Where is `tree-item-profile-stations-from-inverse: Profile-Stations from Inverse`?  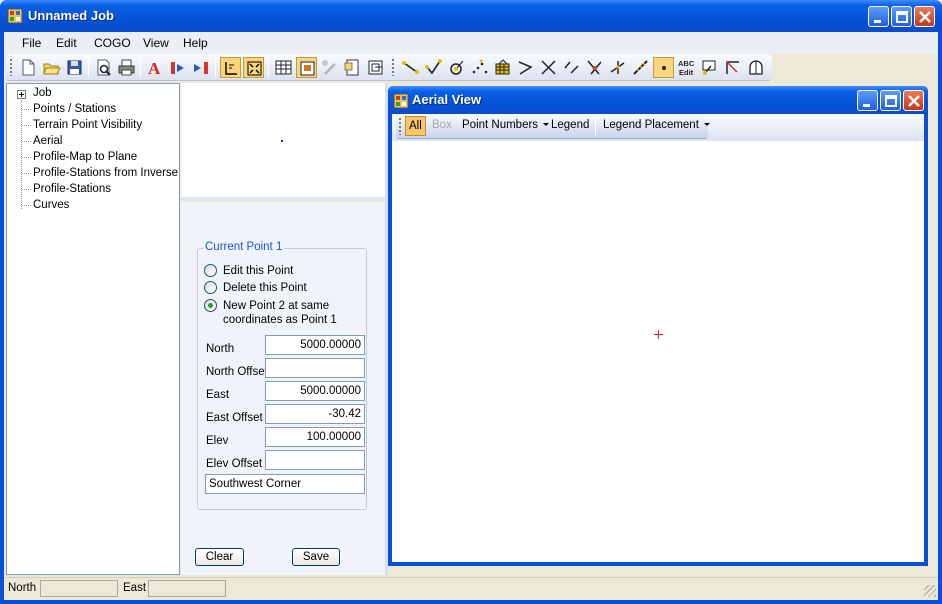 tree-item-profile-stations-from-inverse: Profile-Stations from Inverse is located at coordinates (105, 173).